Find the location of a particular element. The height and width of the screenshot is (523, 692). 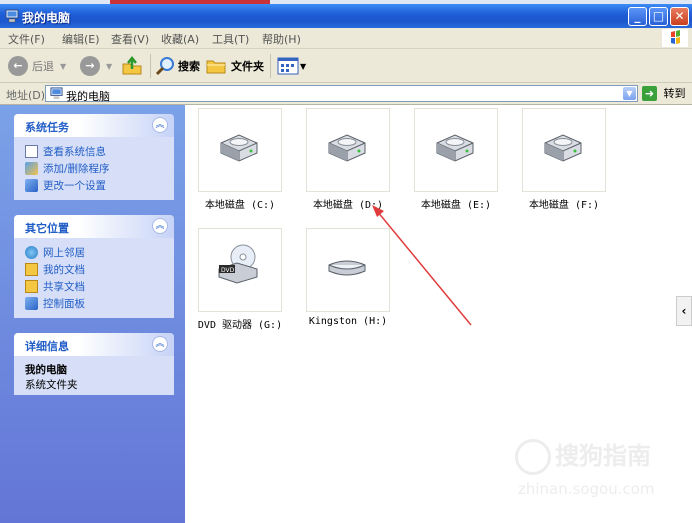

back-dropdown-icon: ▼ is located at coordinates (63, 66).